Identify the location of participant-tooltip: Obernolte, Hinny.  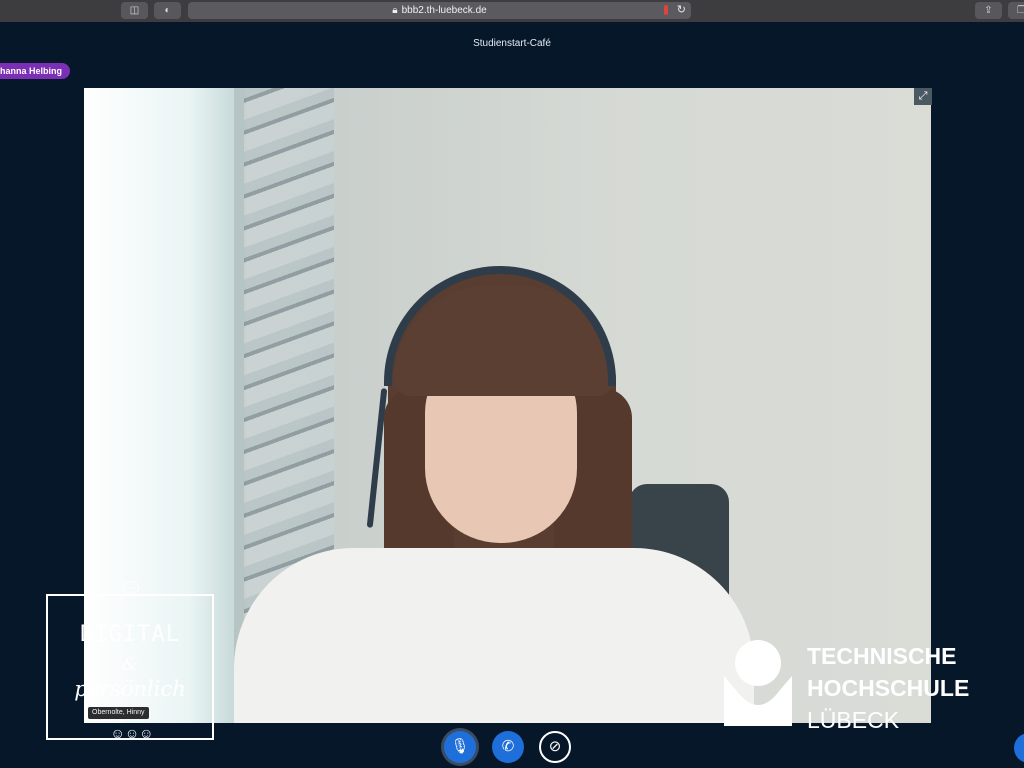
(118, 713).